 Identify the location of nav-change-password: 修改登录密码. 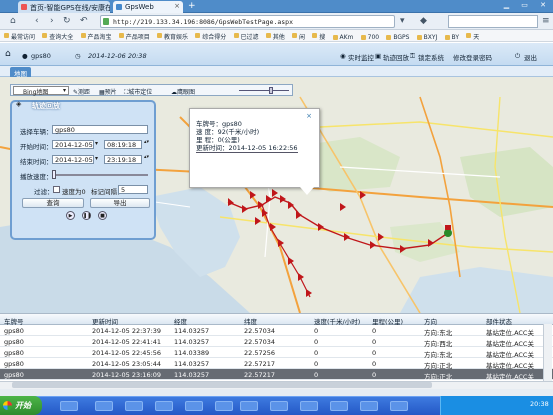
(472, 57).